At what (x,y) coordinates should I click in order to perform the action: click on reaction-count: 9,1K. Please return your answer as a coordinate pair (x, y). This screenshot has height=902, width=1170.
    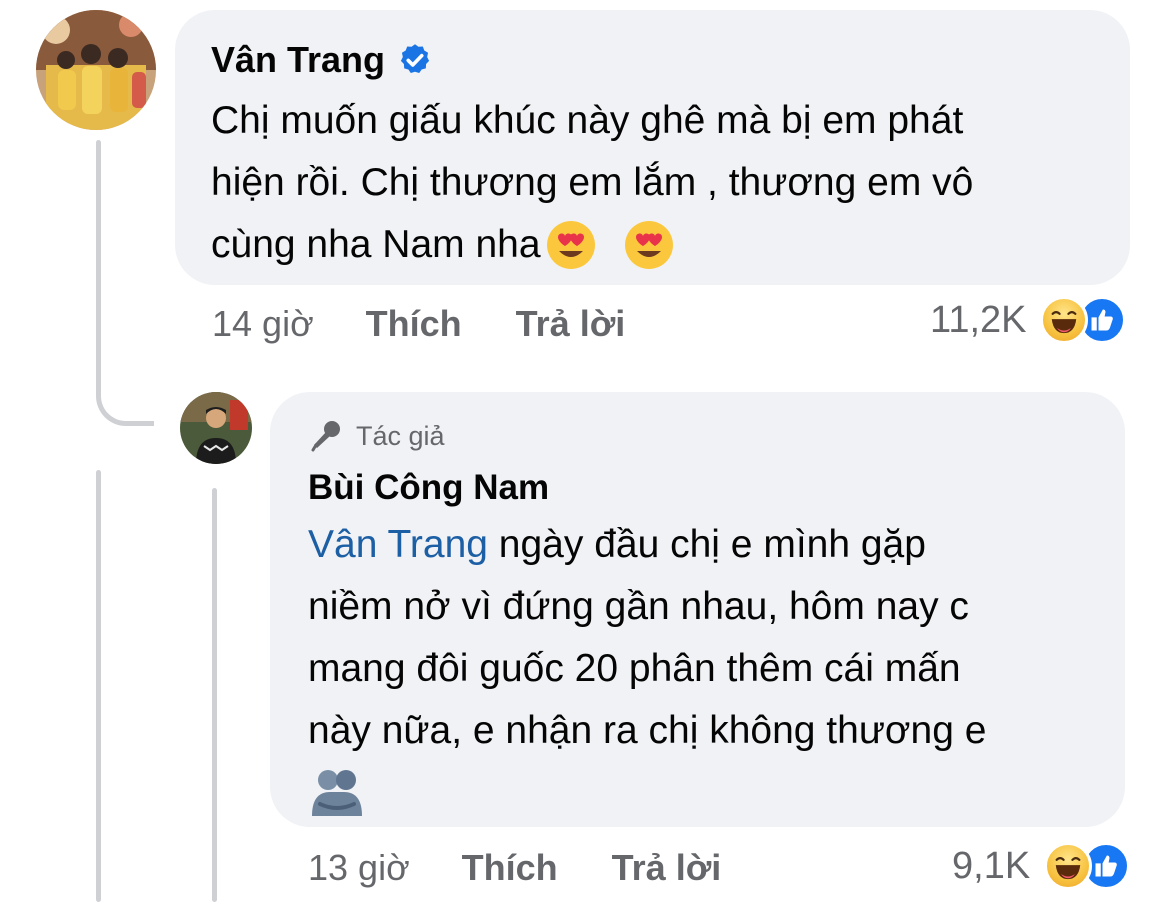
    Looking at the image, I should click on (991, 865).